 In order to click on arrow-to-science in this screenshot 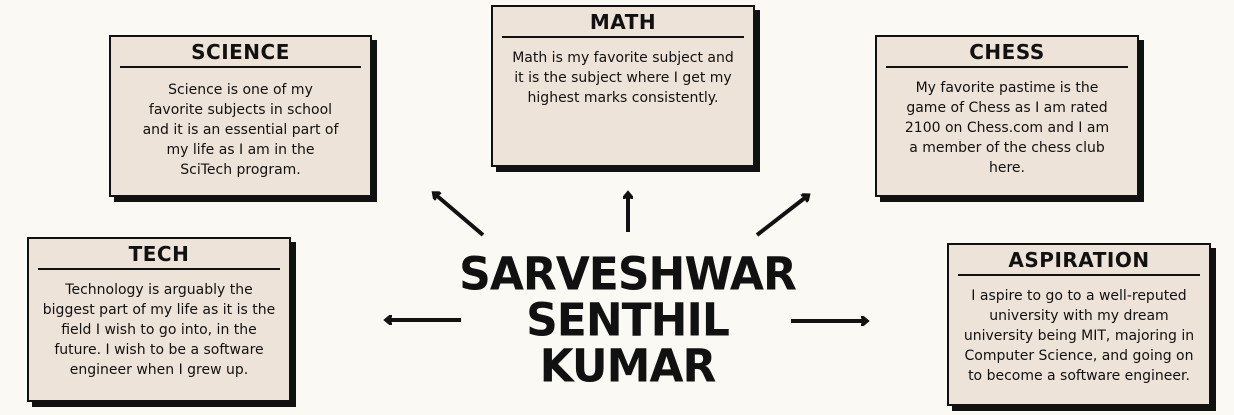, I will do `click(460, 216)`.